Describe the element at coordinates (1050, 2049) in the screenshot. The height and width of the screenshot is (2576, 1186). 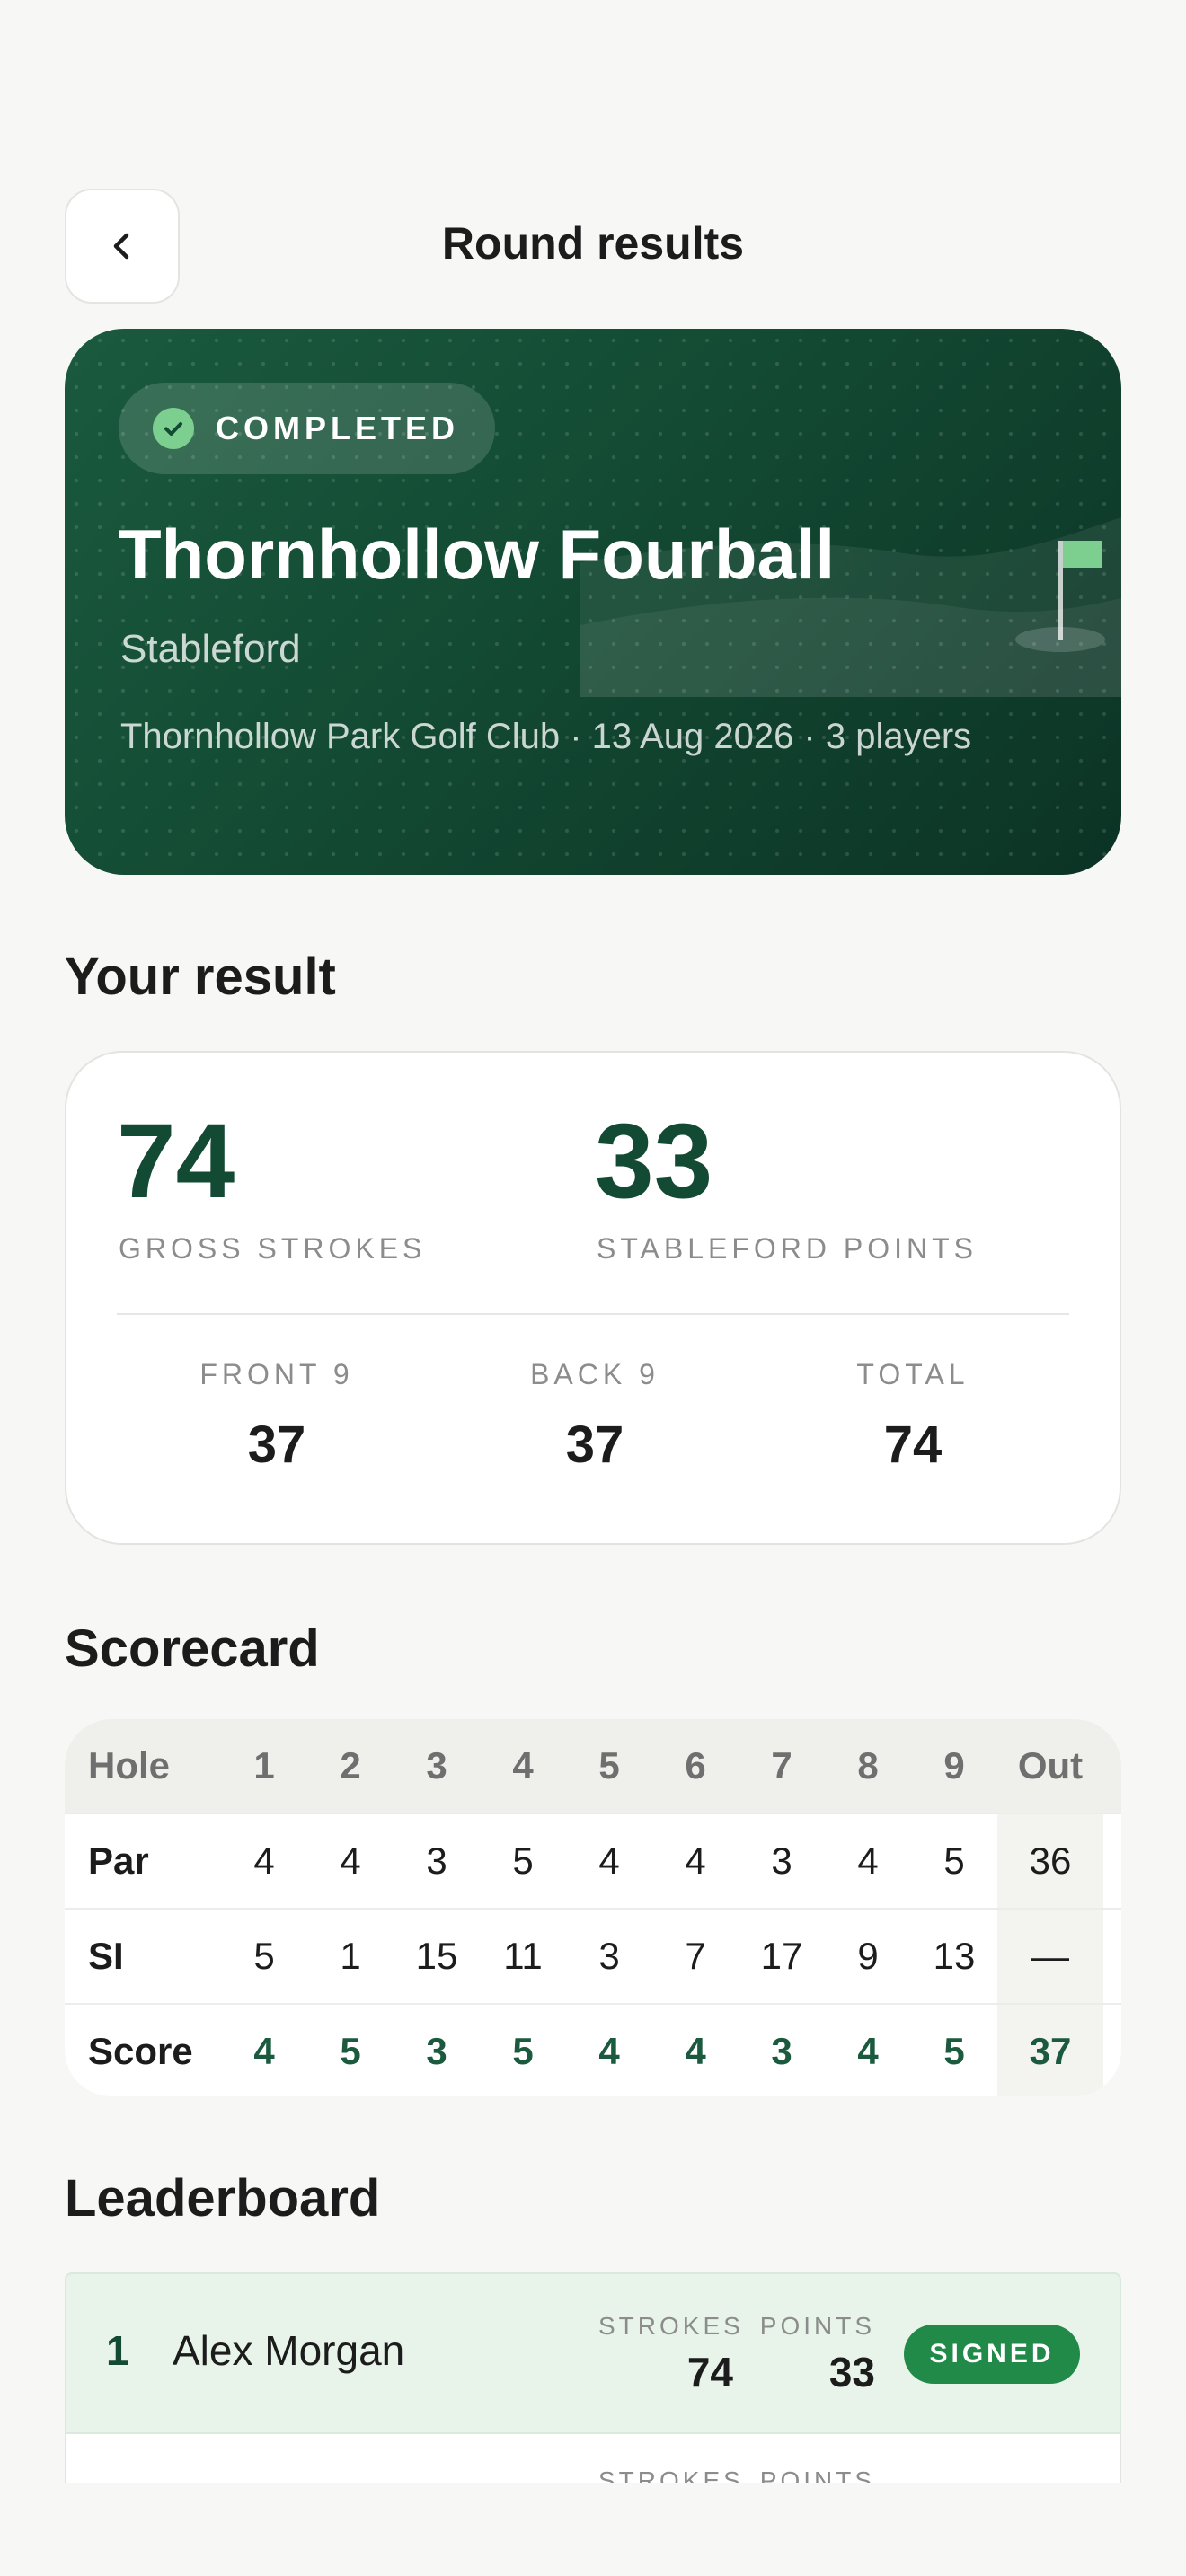
I see `table-cell-out: 37` at that location.